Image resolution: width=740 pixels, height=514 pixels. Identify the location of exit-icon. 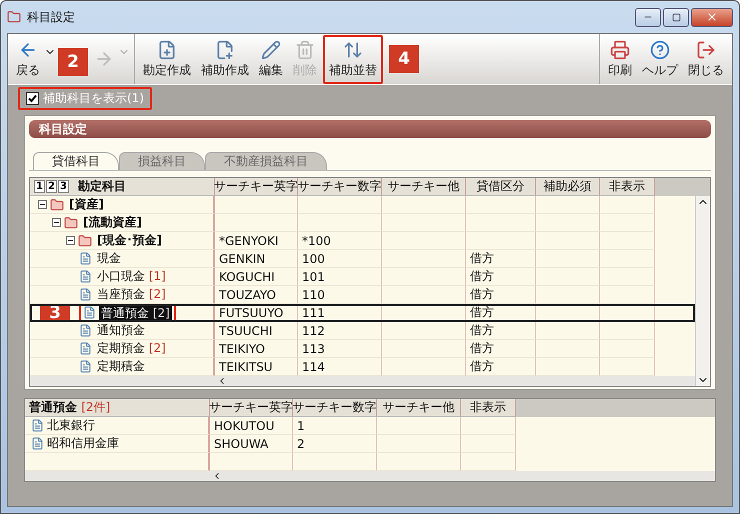
(706, 50).